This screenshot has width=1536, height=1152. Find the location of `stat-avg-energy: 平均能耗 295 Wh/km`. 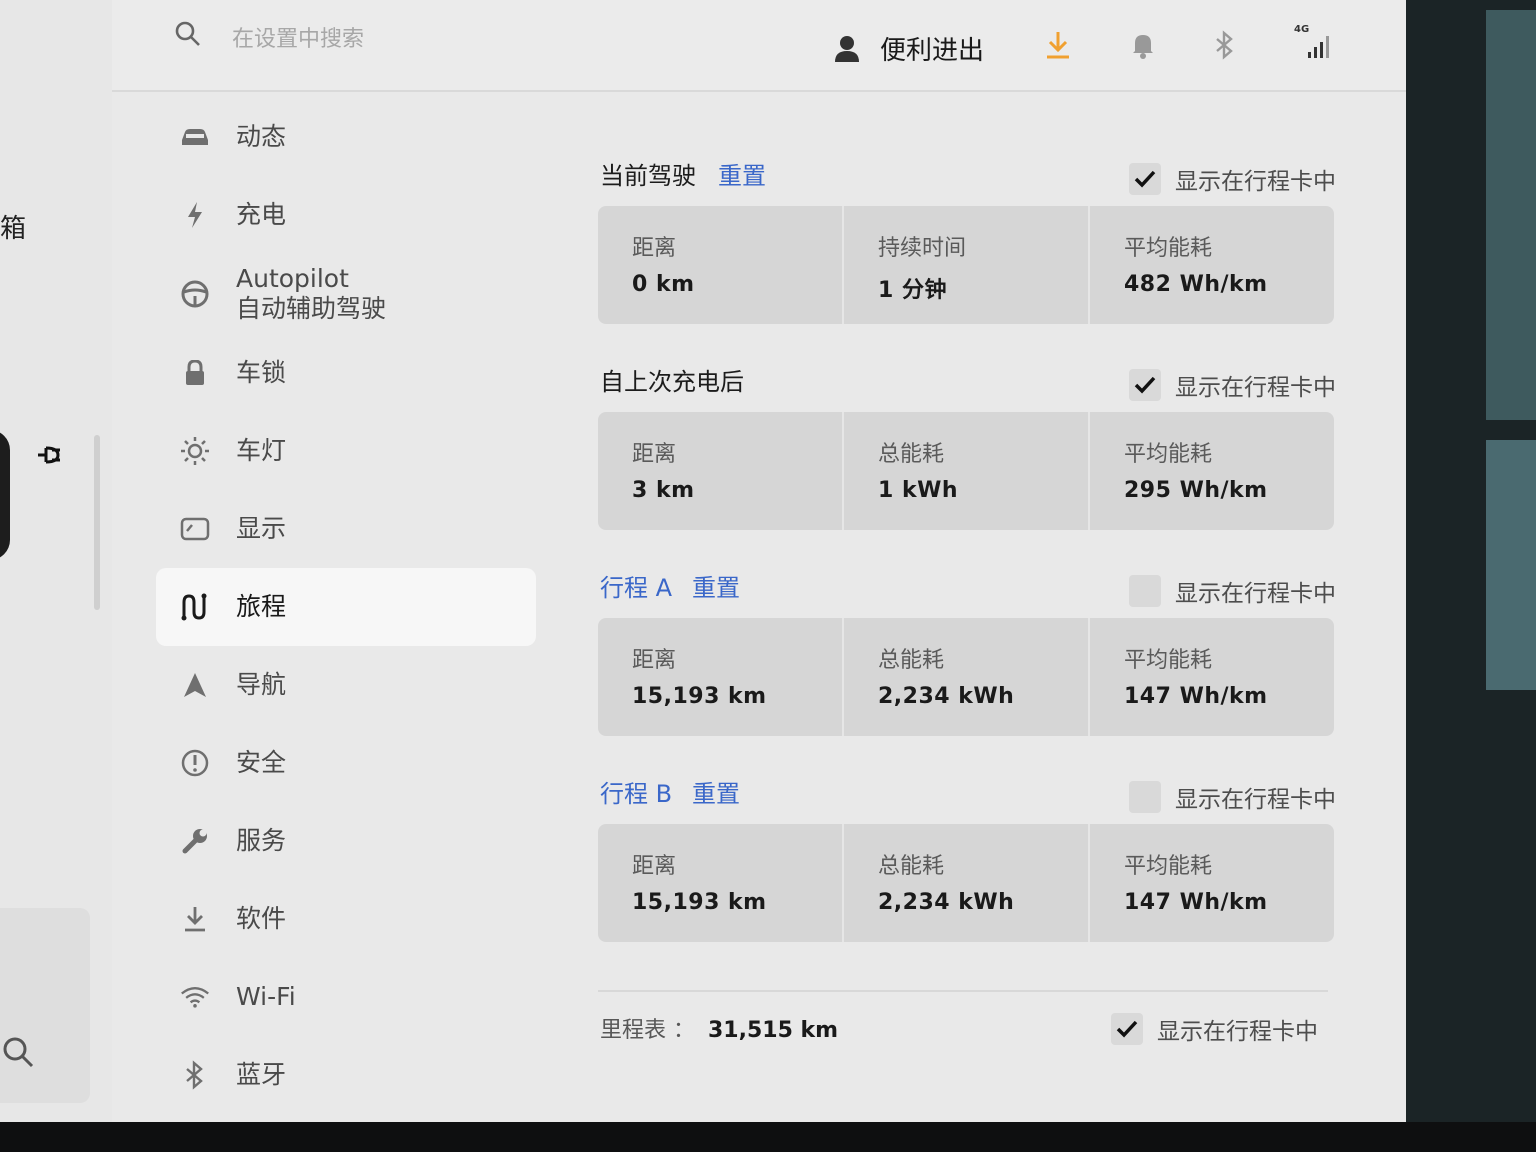

stat-avg-energy: 平均能耗 295 Wh/km is located at coordinates (1212, 471).